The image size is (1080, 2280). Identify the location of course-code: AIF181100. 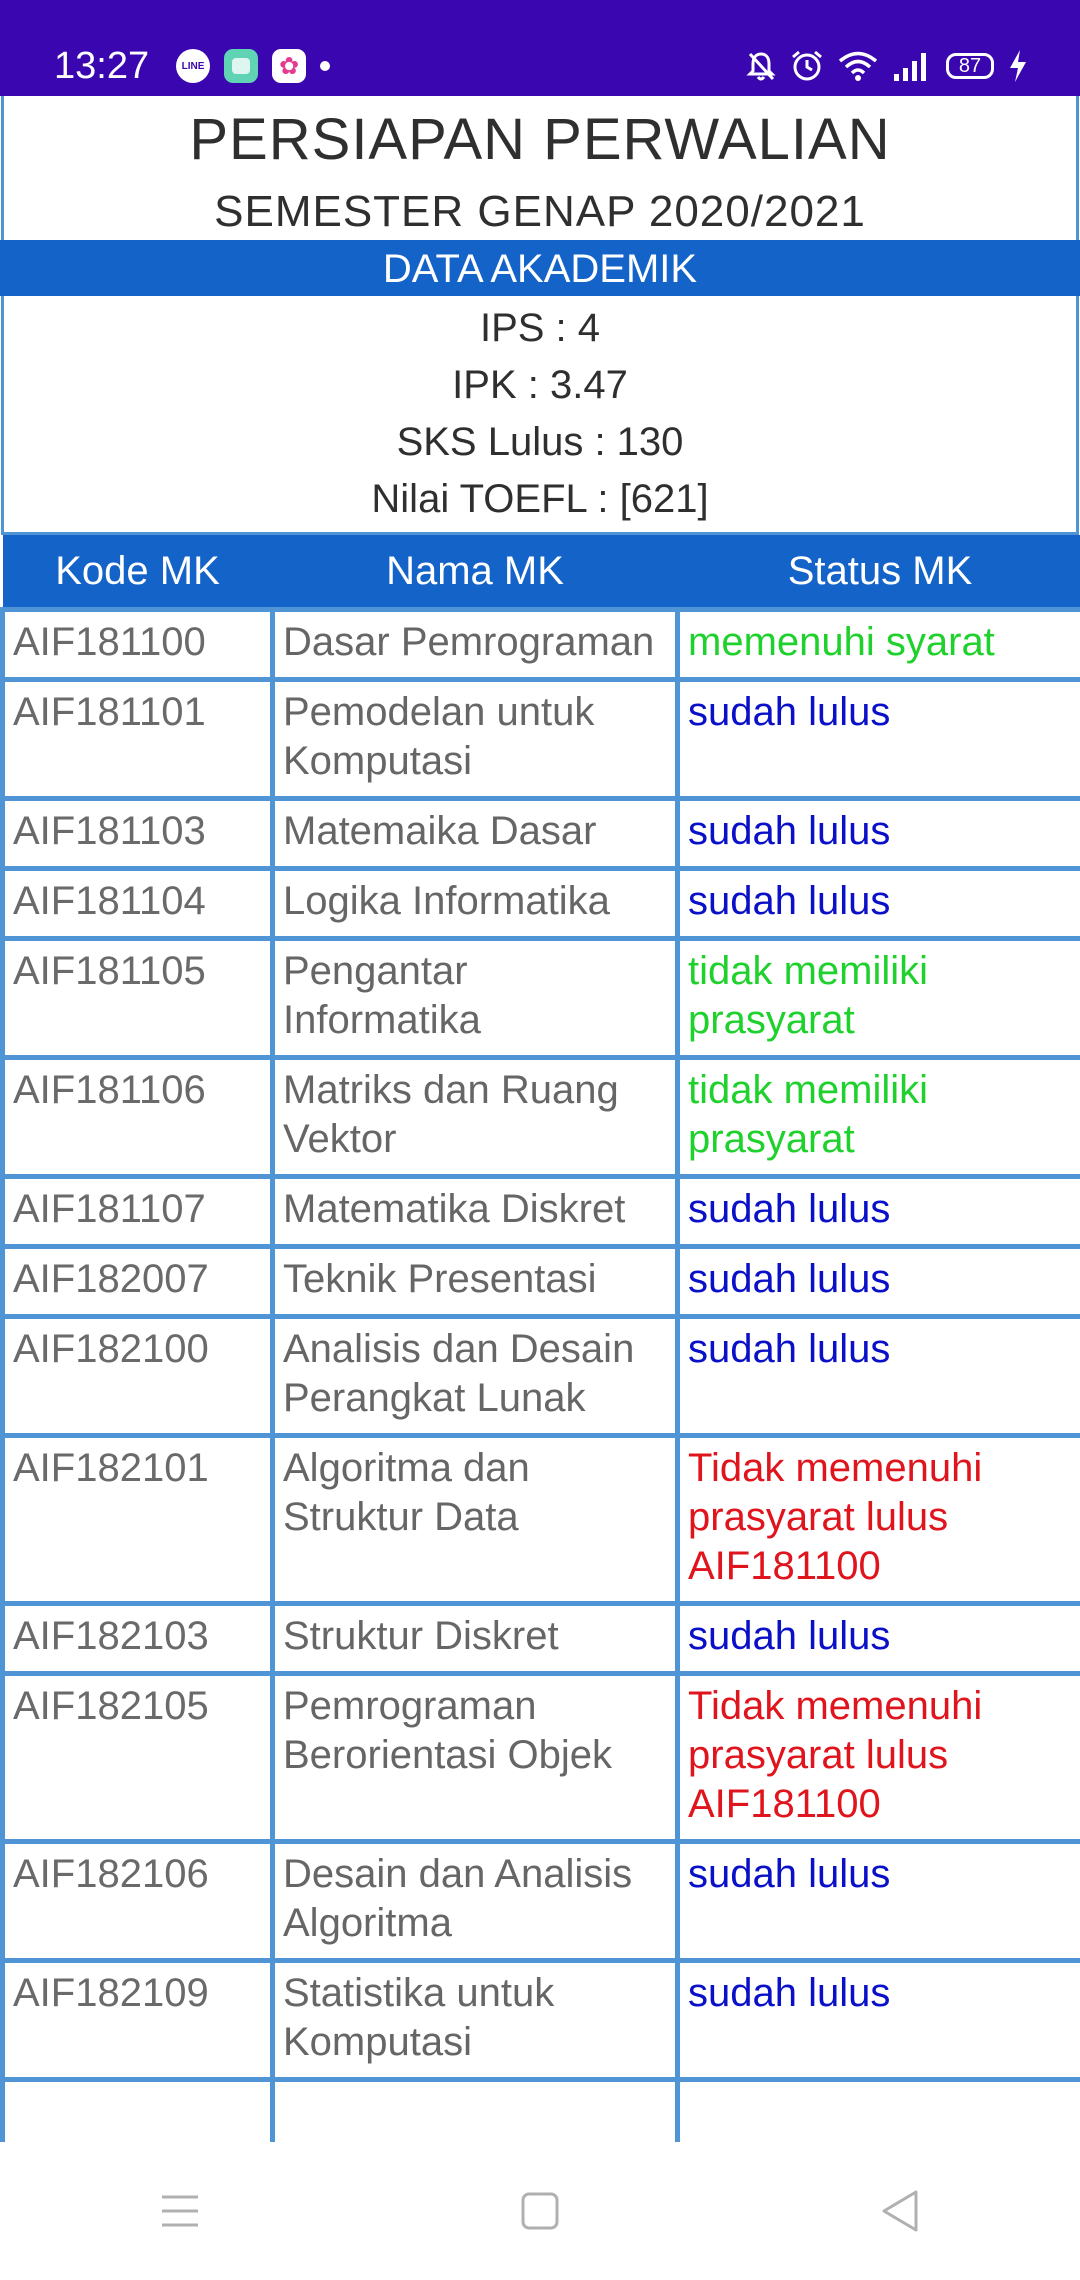
(137, 644).